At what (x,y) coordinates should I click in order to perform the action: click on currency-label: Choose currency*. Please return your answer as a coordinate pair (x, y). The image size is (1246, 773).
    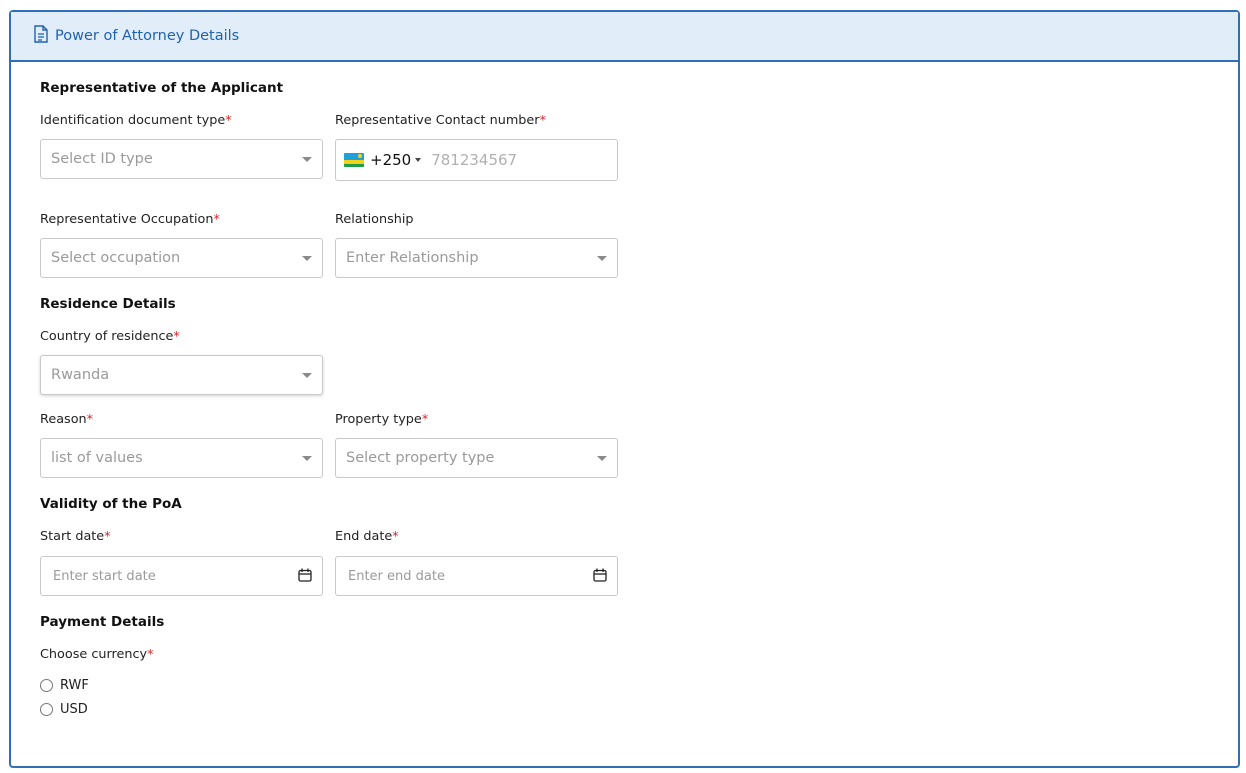
    Looking at the image, I should click on (97, 654).